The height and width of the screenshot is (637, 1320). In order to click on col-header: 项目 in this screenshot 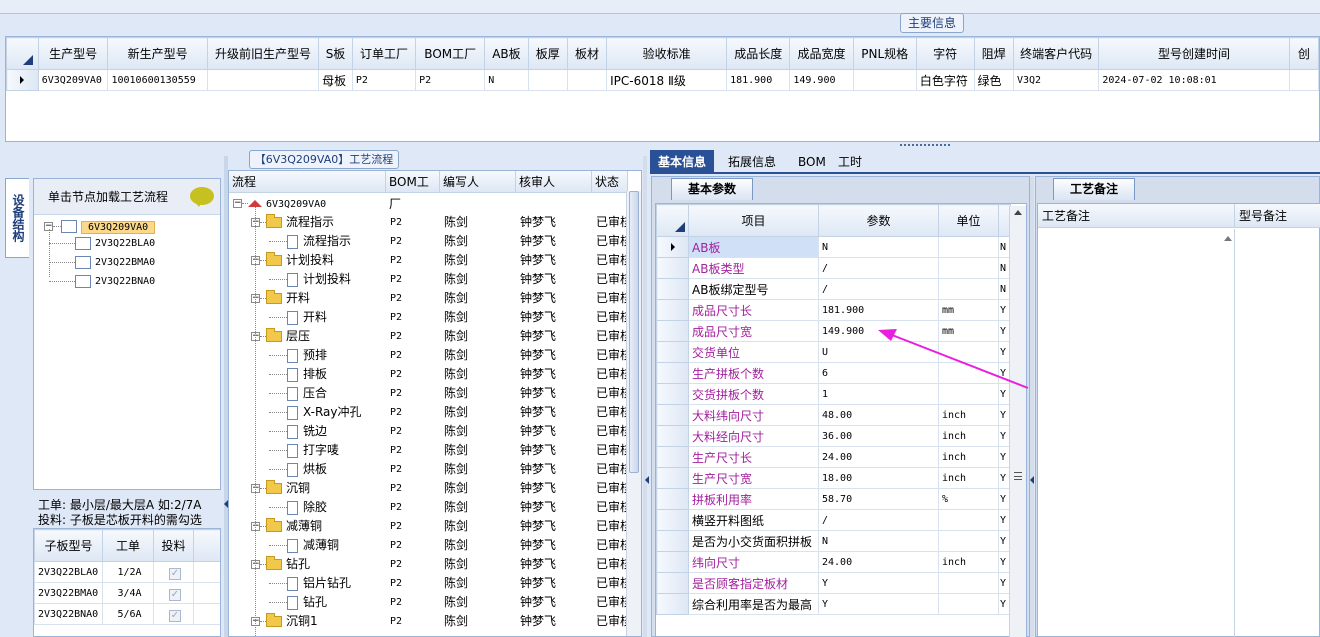, I will do `click(753, 220)`.